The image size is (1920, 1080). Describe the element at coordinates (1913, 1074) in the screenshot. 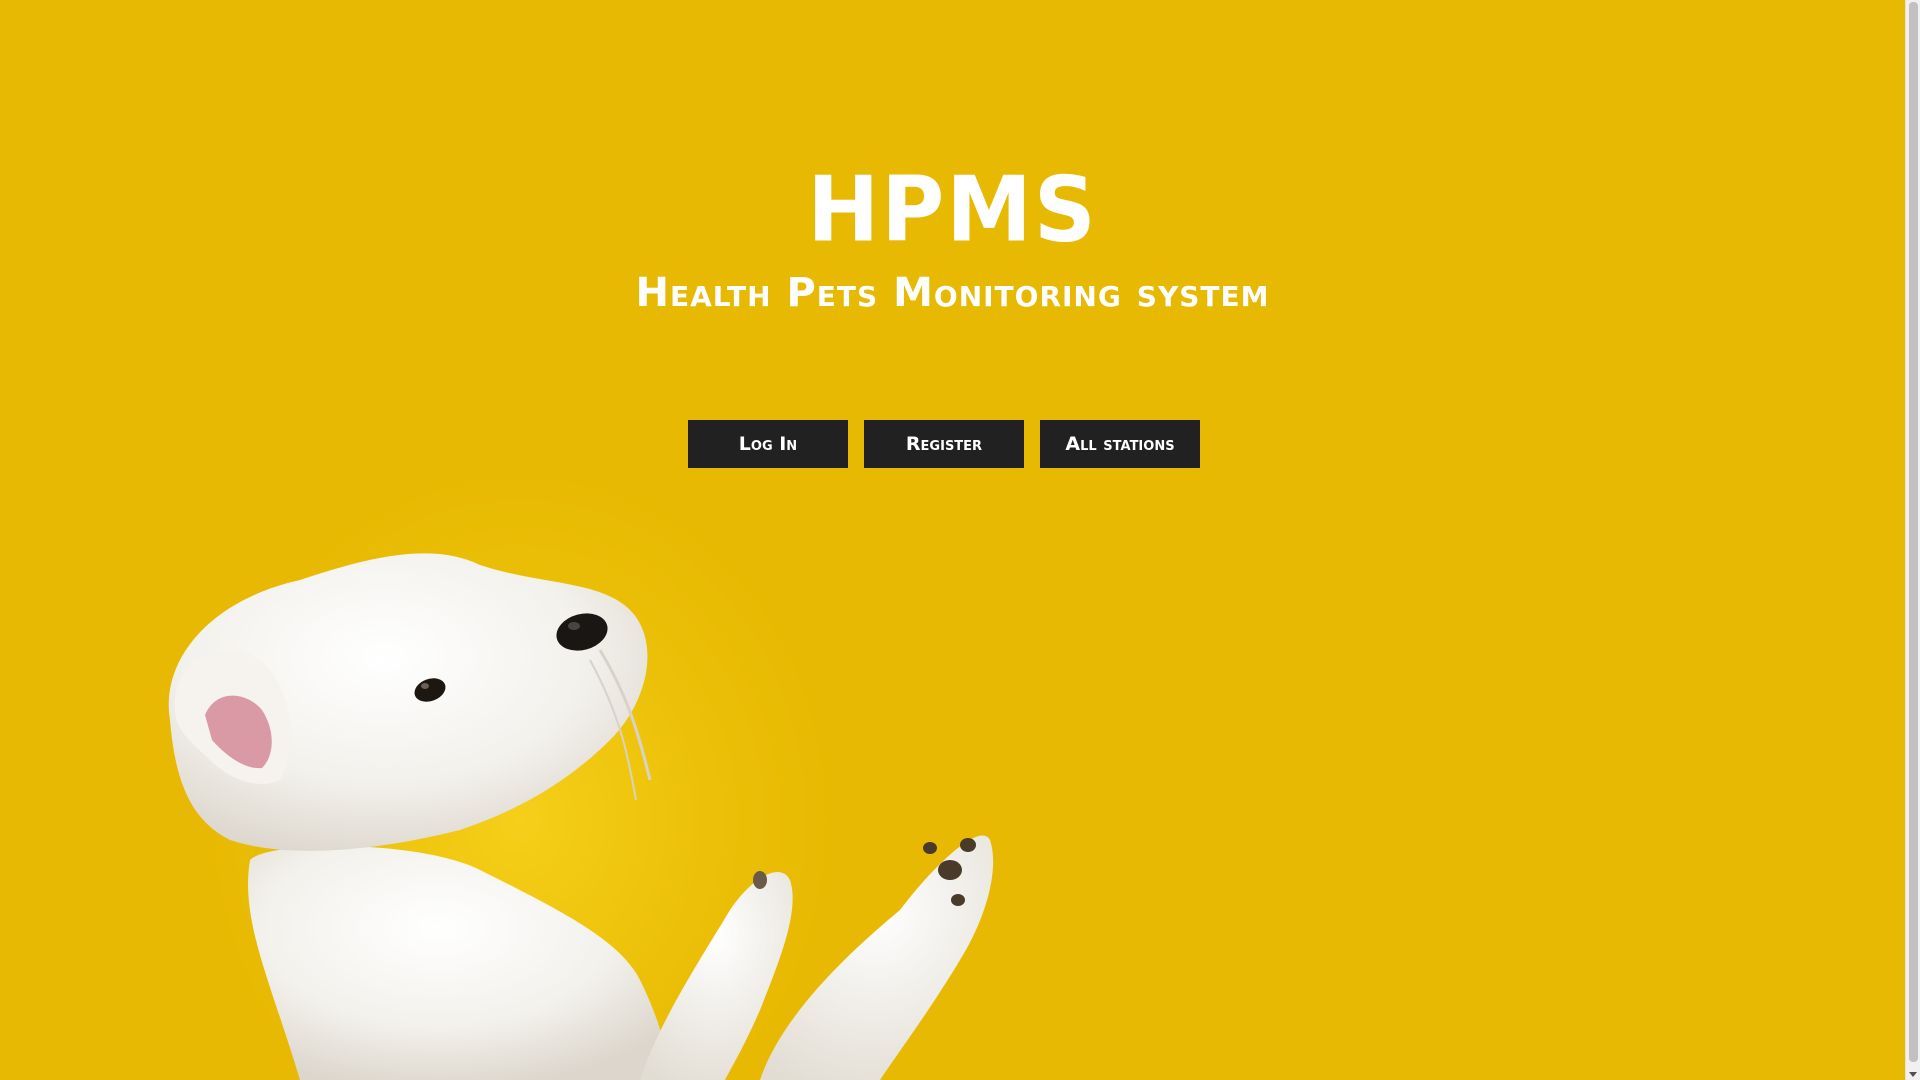

I see `scroll-down-arrow-icon` at that location.